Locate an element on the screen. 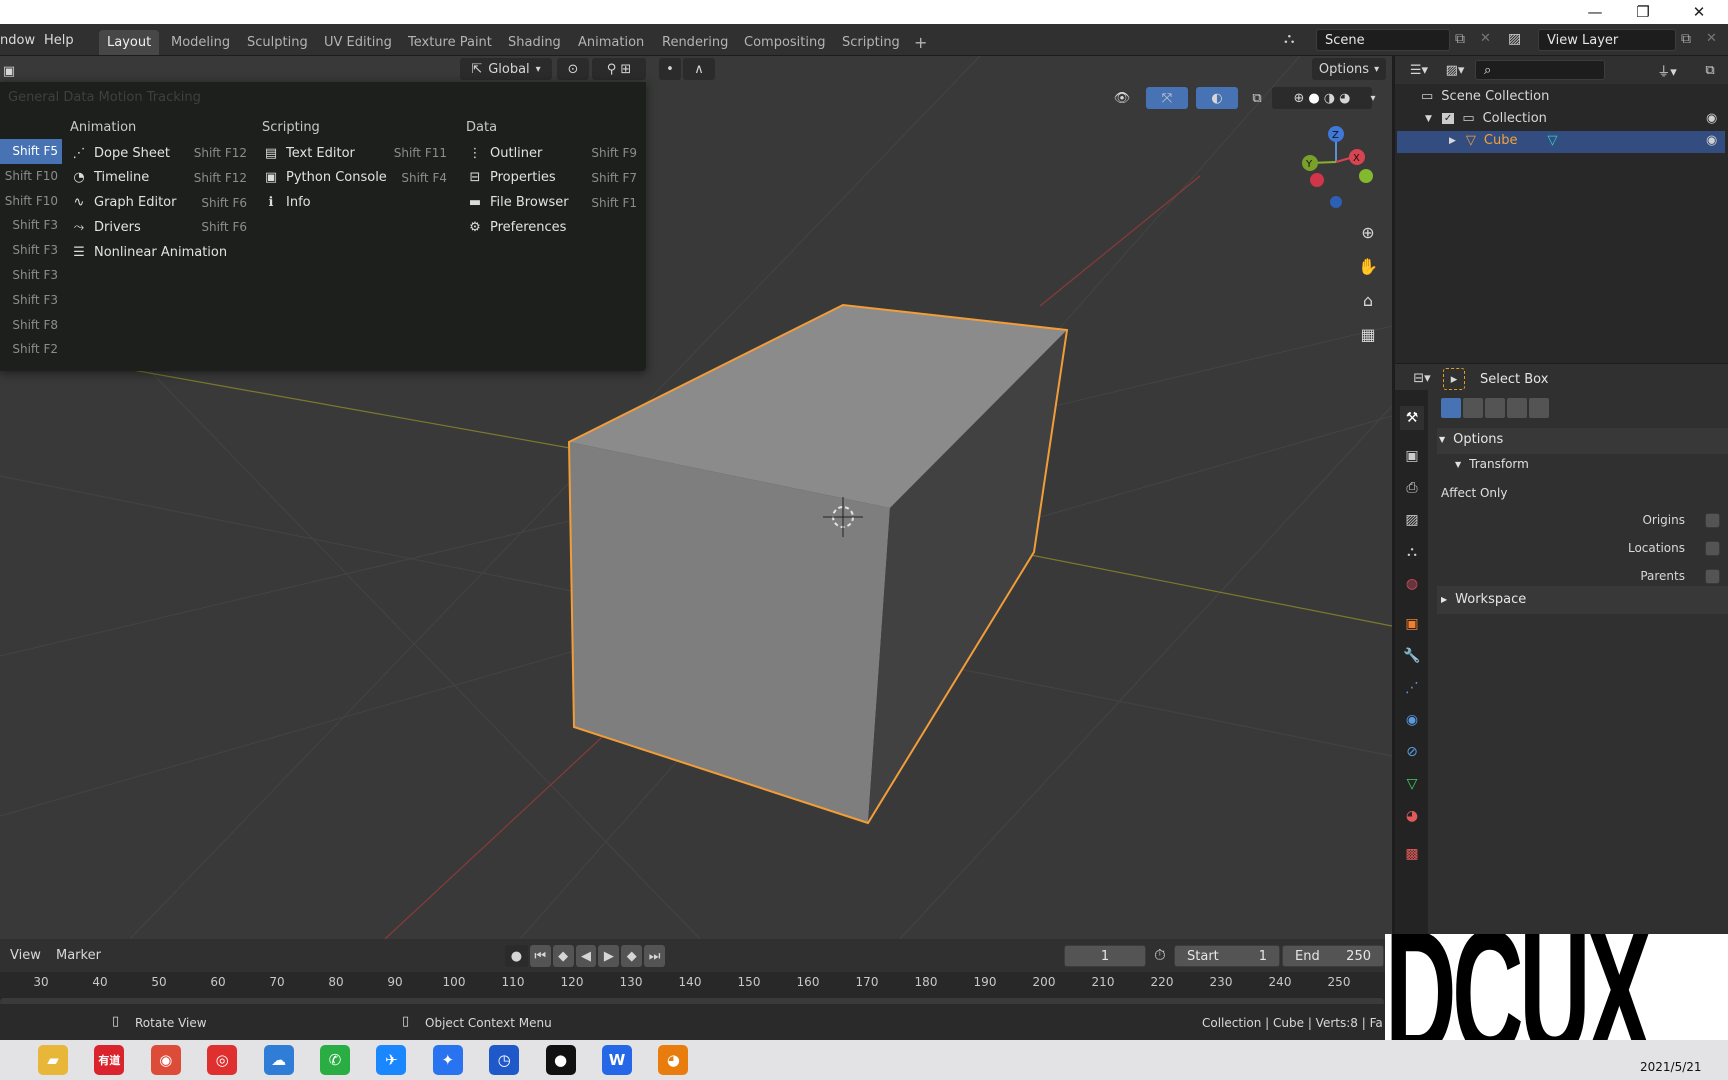 This screenshot has height=1080, width=1728. timeline-menu-marker: Marker is located at coordinates (78, 955).